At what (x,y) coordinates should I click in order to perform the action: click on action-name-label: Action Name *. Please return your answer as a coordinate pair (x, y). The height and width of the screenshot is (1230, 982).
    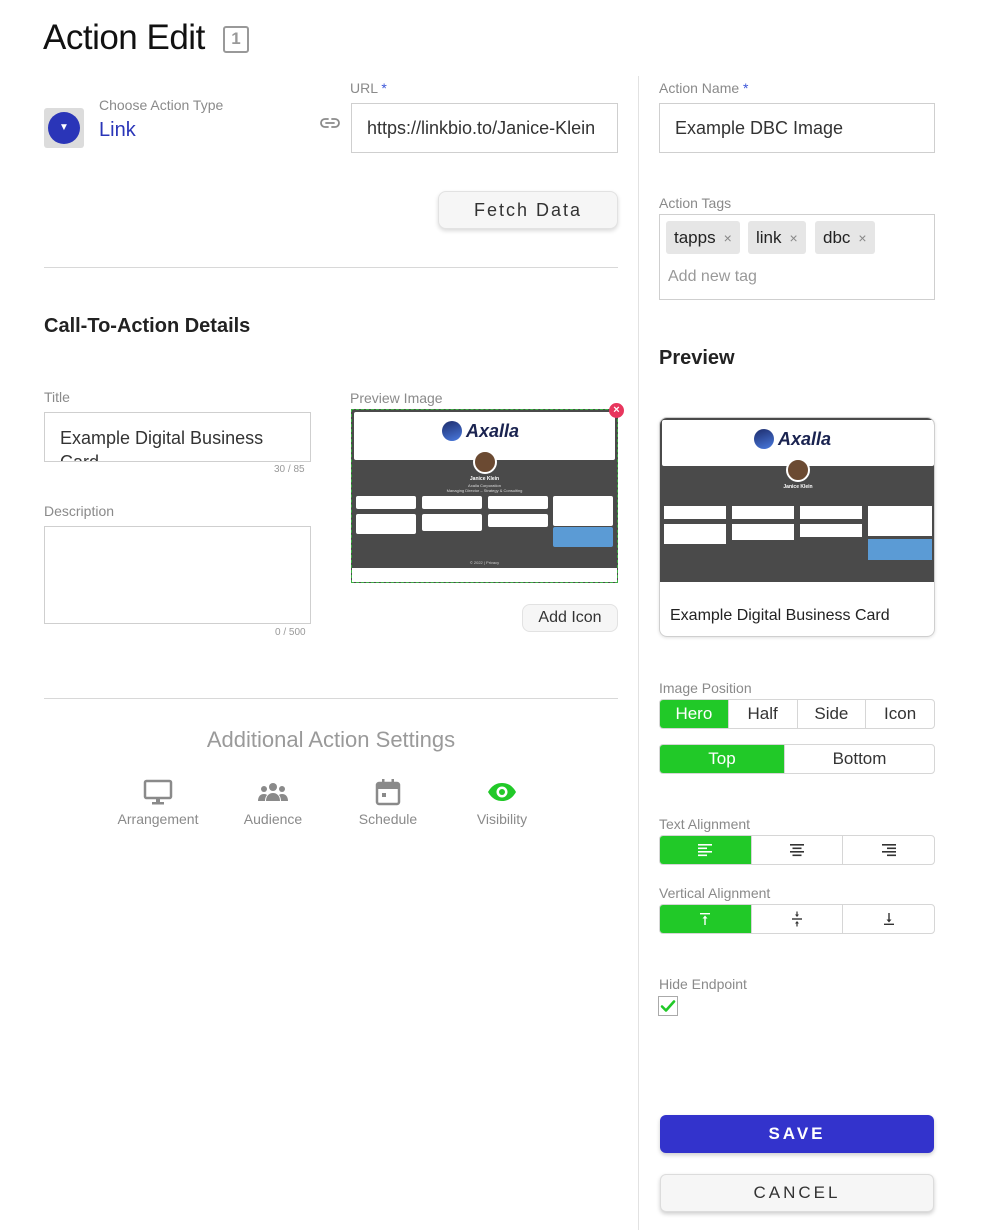
    Looking at the image, I should click on (704, 88).